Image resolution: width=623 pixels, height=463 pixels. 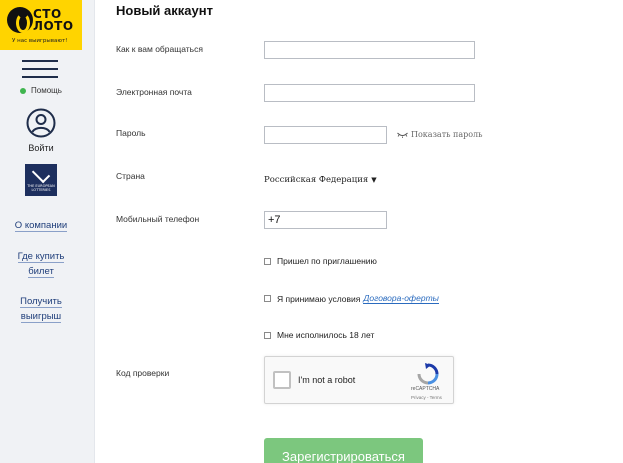 I want to click on recaptcha-terms-link: Privacy - Terms, so click(x=426, y=397).